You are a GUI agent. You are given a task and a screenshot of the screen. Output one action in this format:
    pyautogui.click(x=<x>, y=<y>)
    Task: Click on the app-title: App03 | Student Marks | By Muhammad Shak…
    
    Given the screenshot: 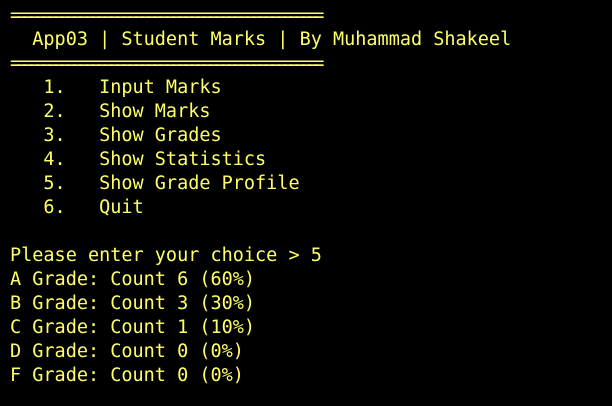 What is the action you would take?
    pyautogui.click(x=261, y=39)
    